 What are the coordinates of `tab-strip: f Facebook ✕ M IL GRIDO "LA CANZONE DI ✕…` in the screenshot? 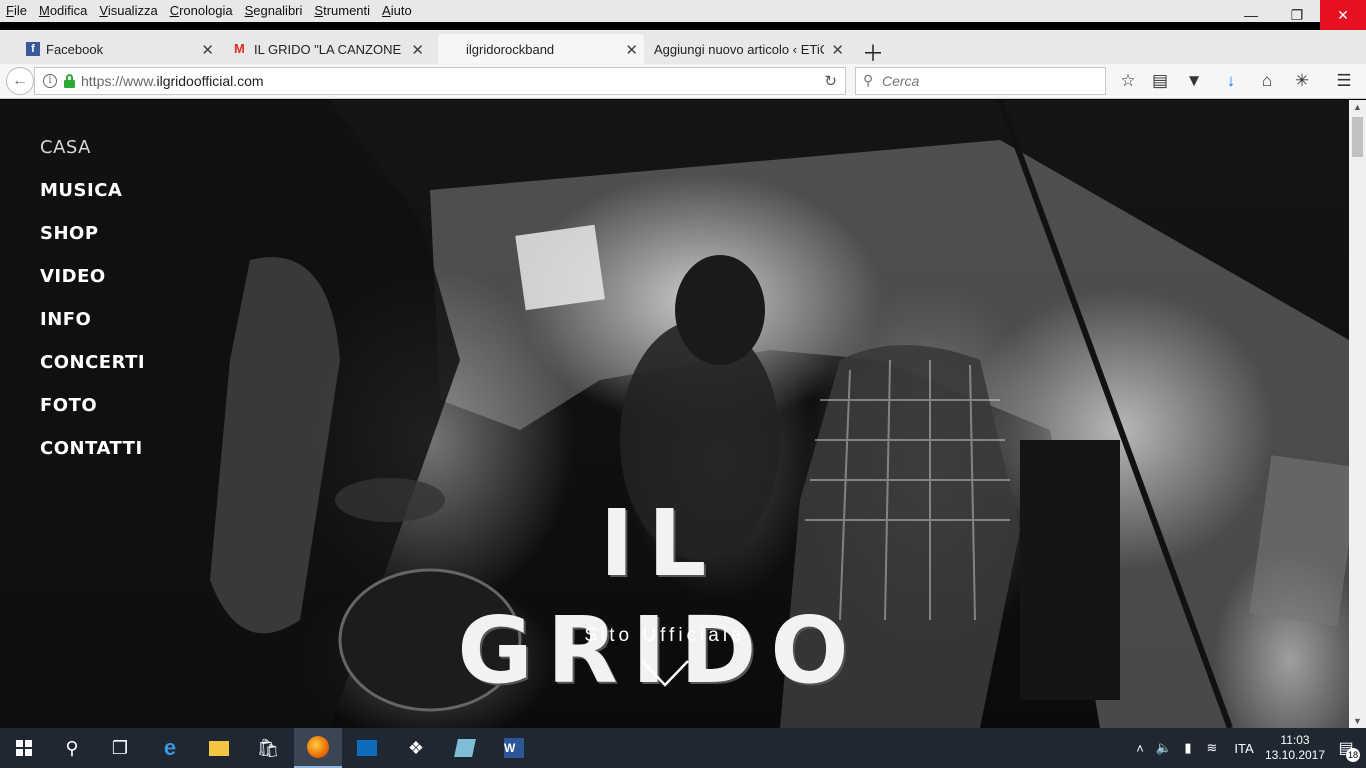 It's located at (683, 47).